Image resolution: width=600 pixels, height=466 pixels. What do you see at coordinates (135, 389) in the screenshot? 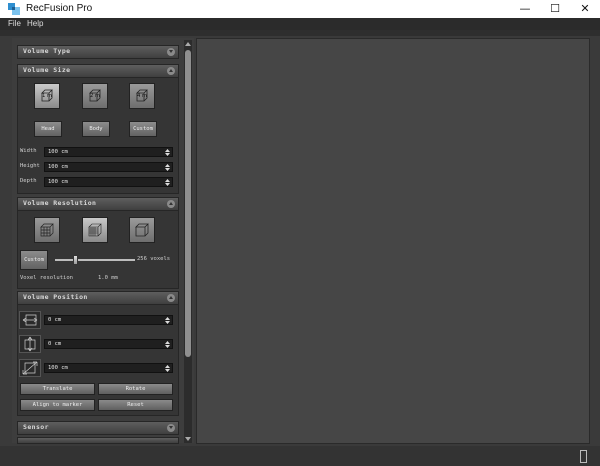
I see `rotate-button: Rotate` at bounding box center [135, 389].